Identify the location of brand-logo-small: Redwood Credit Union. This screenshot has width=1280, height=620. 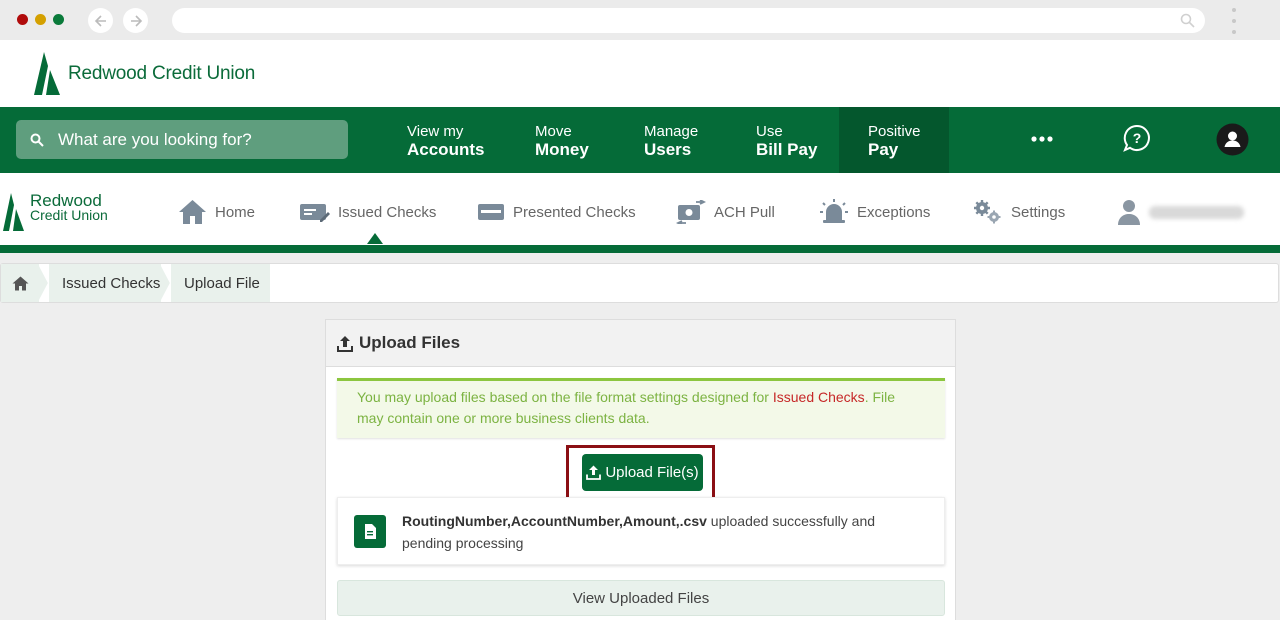
(55, 211).